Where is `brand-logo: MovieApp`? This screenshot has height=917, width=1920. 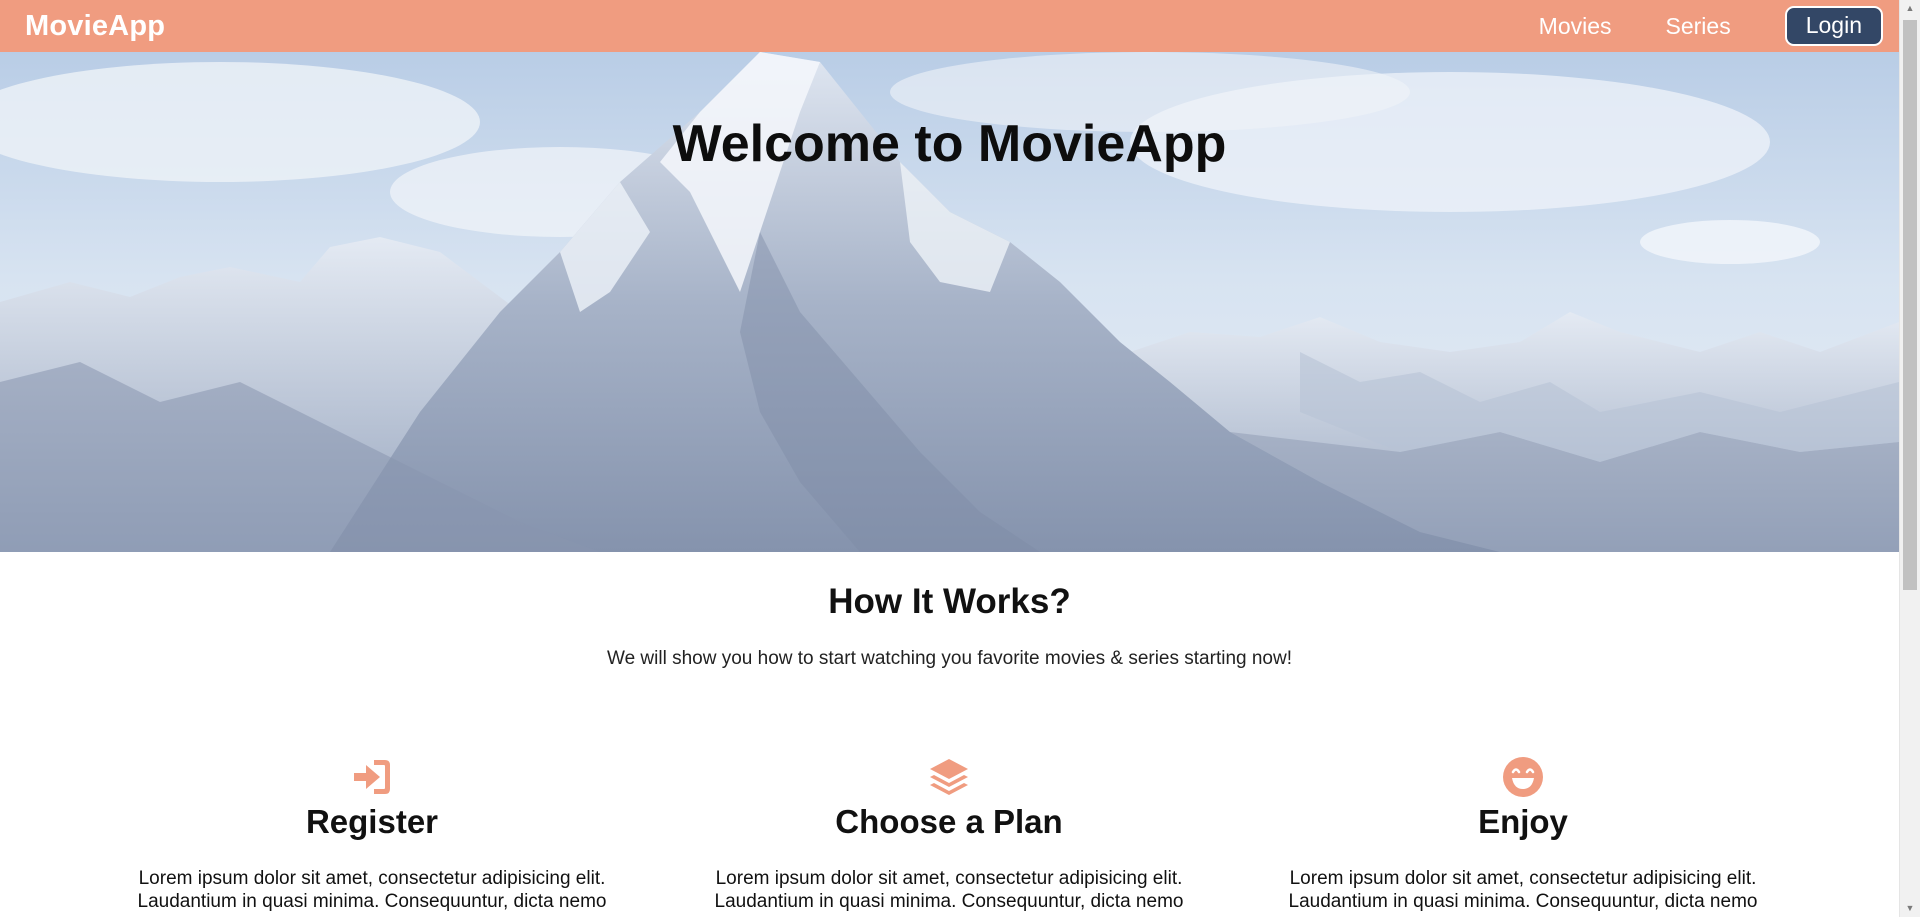
brand-logo: MovieApp is located at coordinates (95, 26).